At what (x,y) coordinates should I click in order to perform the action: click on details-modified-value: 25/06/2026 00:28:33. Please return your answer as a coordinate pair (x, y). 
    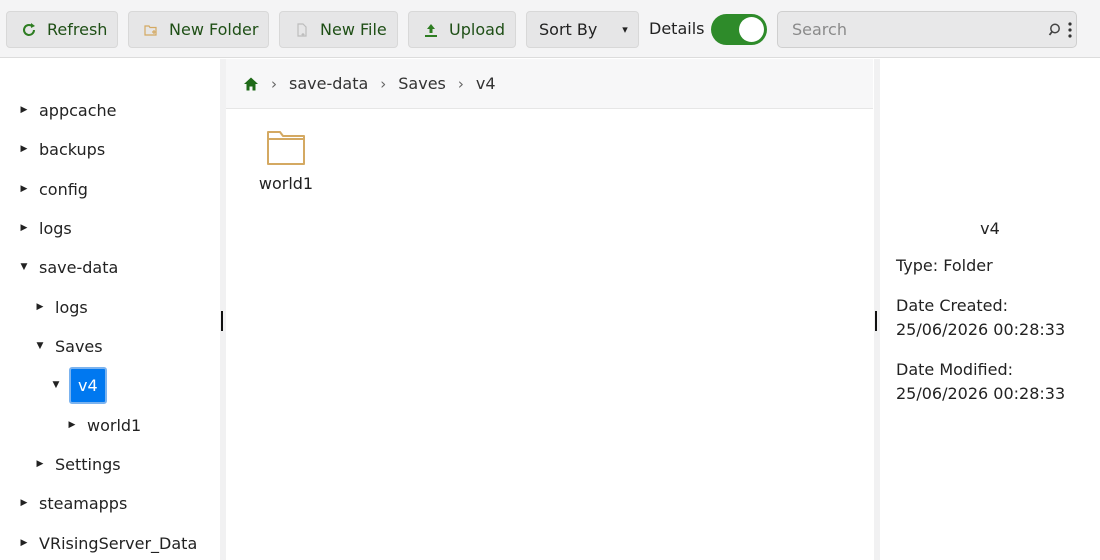
    Looking at the image, I should click on (981, 393).